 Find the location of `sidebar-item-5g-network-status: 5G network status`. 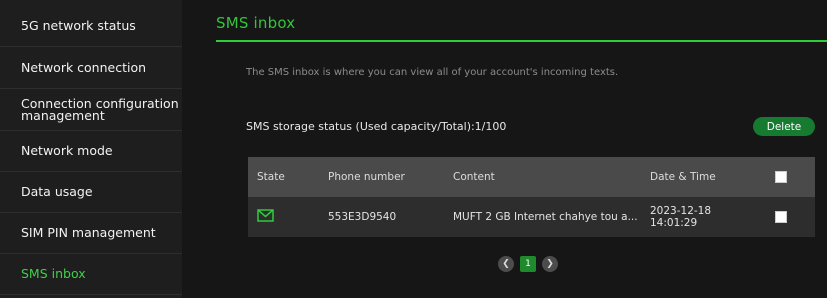

sidebar-item-5g-network-status: 5G network status is located at coordinates (91, 26).